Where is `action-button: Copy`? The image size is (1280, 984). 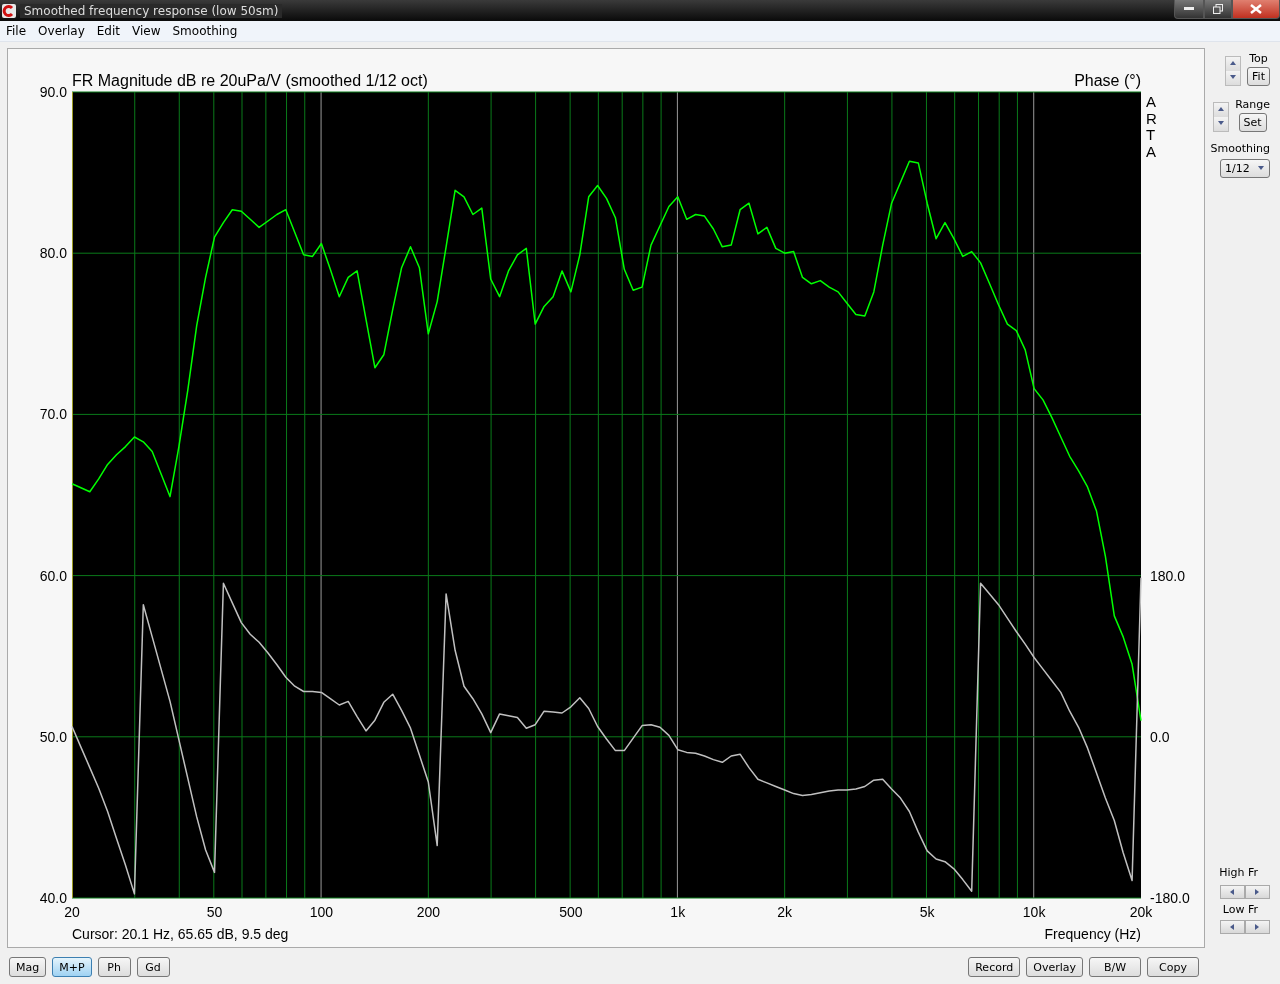
action-button: Copy is located at coordinates (1173, 967).